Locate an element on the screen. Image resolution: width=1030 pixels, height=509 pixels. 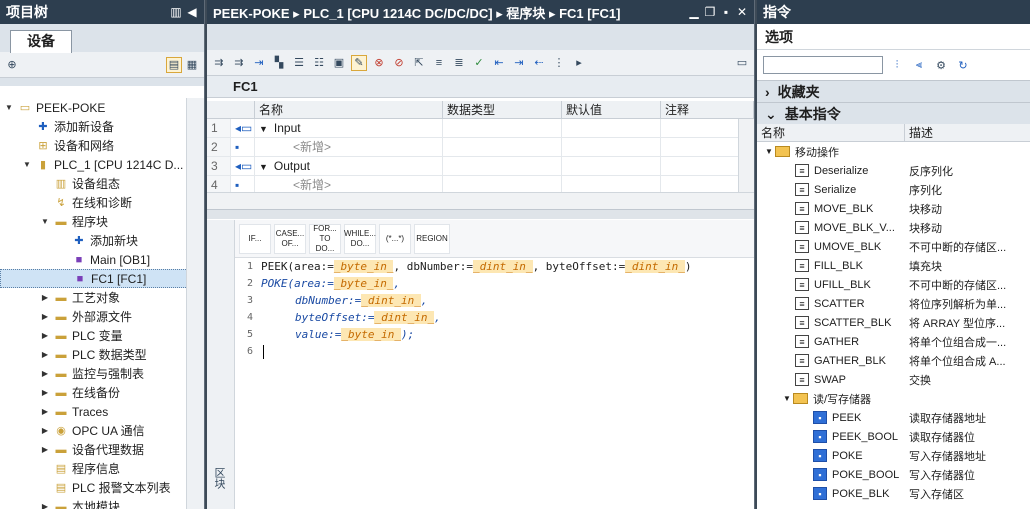
comment-icon: ≡ is located at coordinates (439, 63).